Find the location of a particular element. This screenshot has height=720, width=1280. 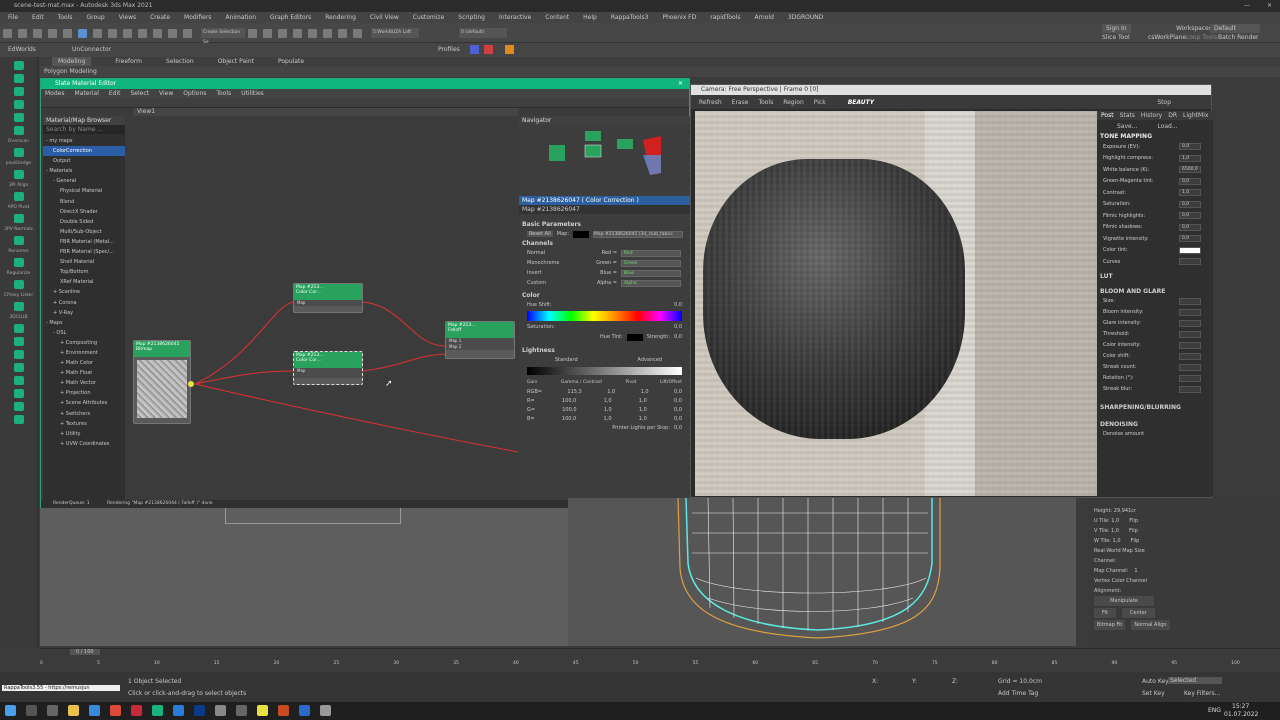

hue-shift-value: 0,0 is located at coordinates (678, 305).